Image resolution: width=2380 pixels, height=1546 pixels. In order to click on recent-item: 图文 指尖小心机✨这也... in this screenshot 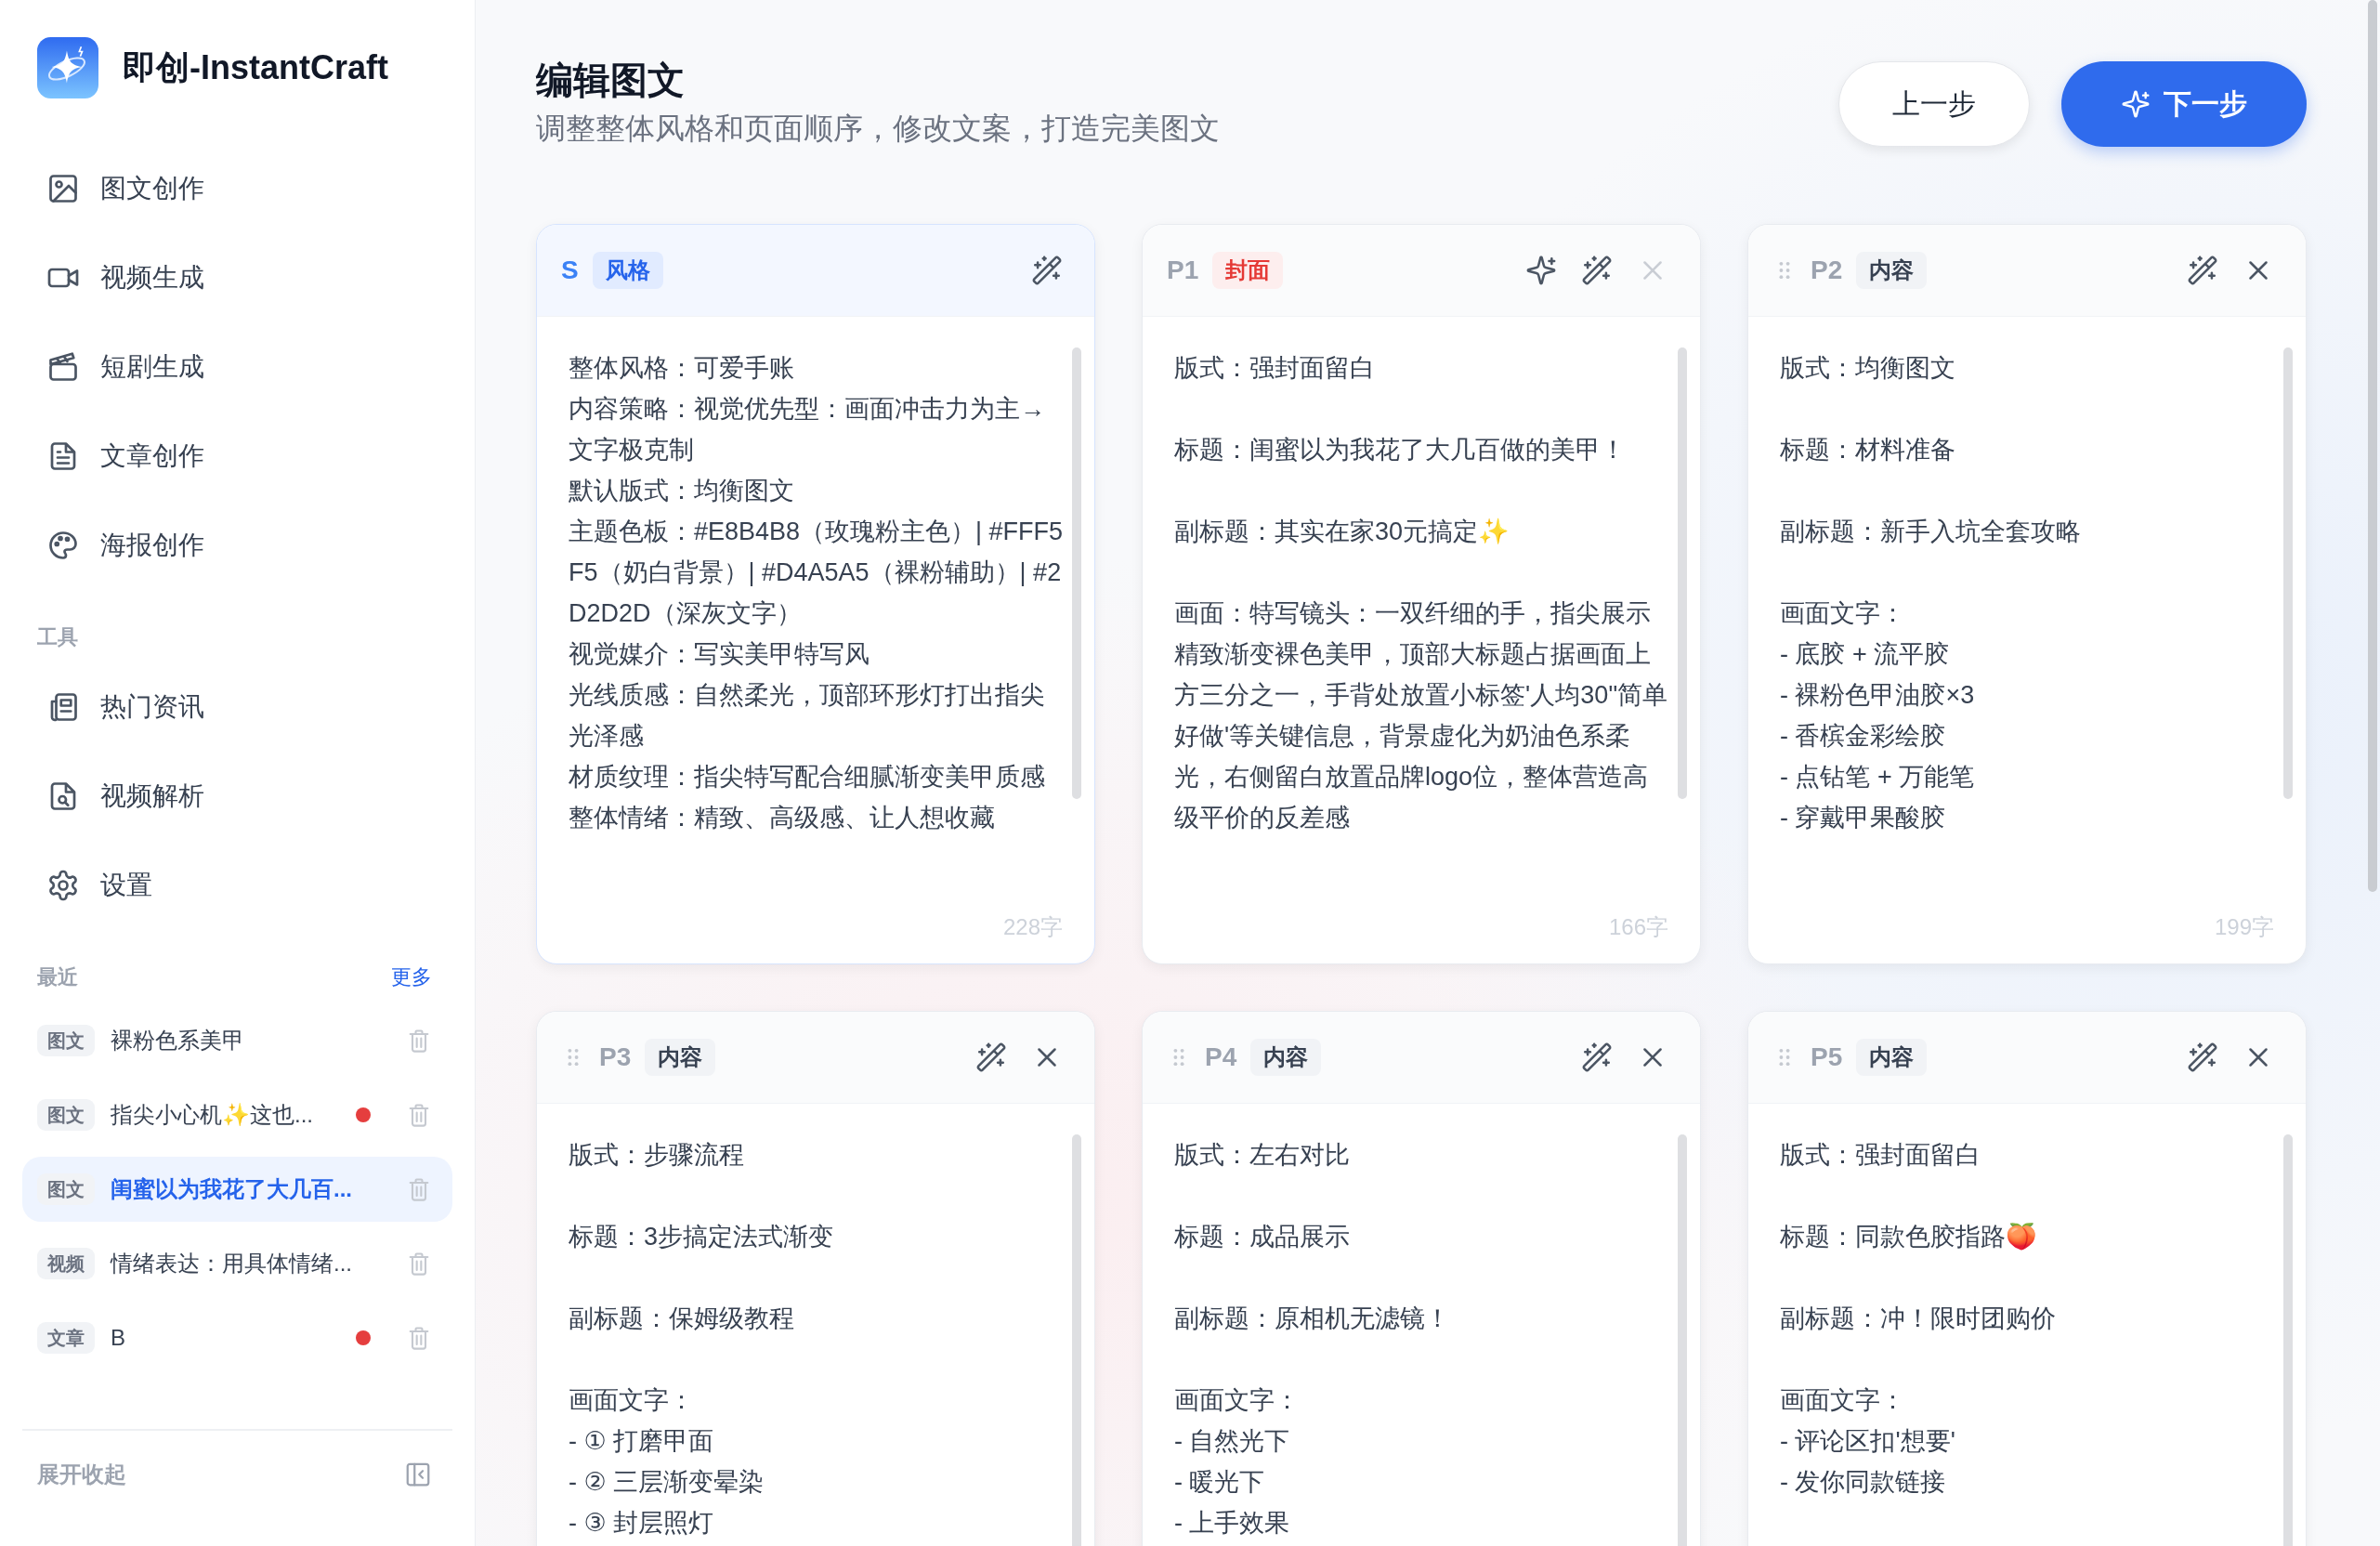, I will do `click(237, 1114)`.